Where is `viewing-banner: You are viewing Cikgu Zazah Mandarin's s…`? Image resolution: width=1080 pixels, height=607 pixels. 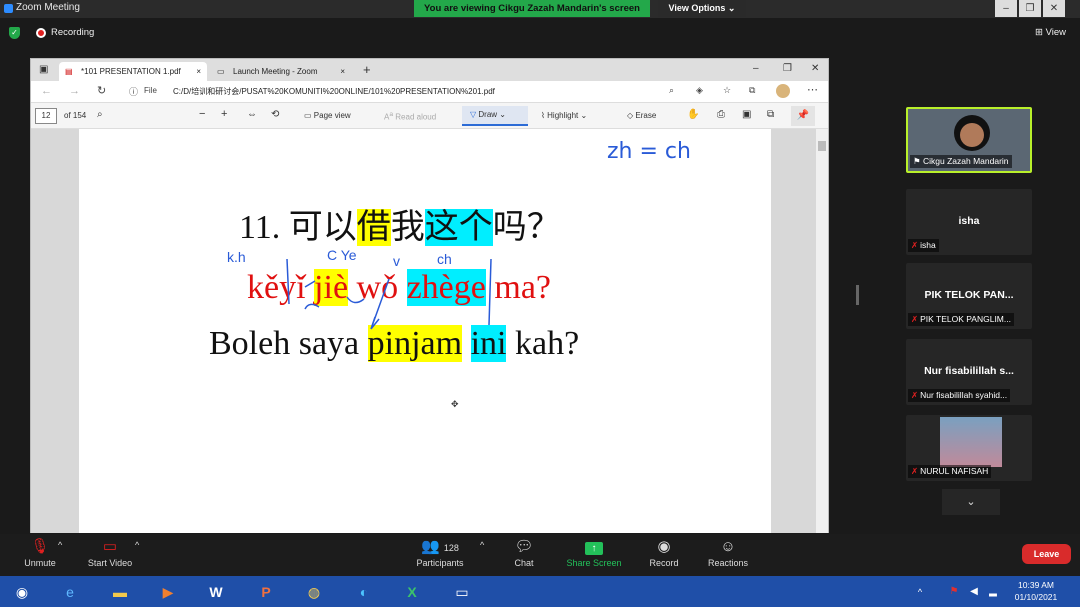
viewing-banner: You are viewing Cikgu Zazah Mandarin's s… is located at coordinates (532, 8).